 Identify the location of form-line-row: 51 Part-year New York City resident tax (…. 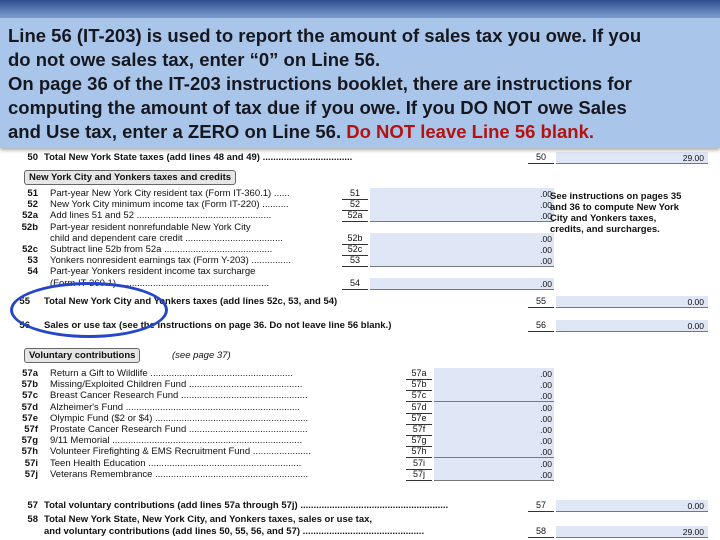
(277, 194).